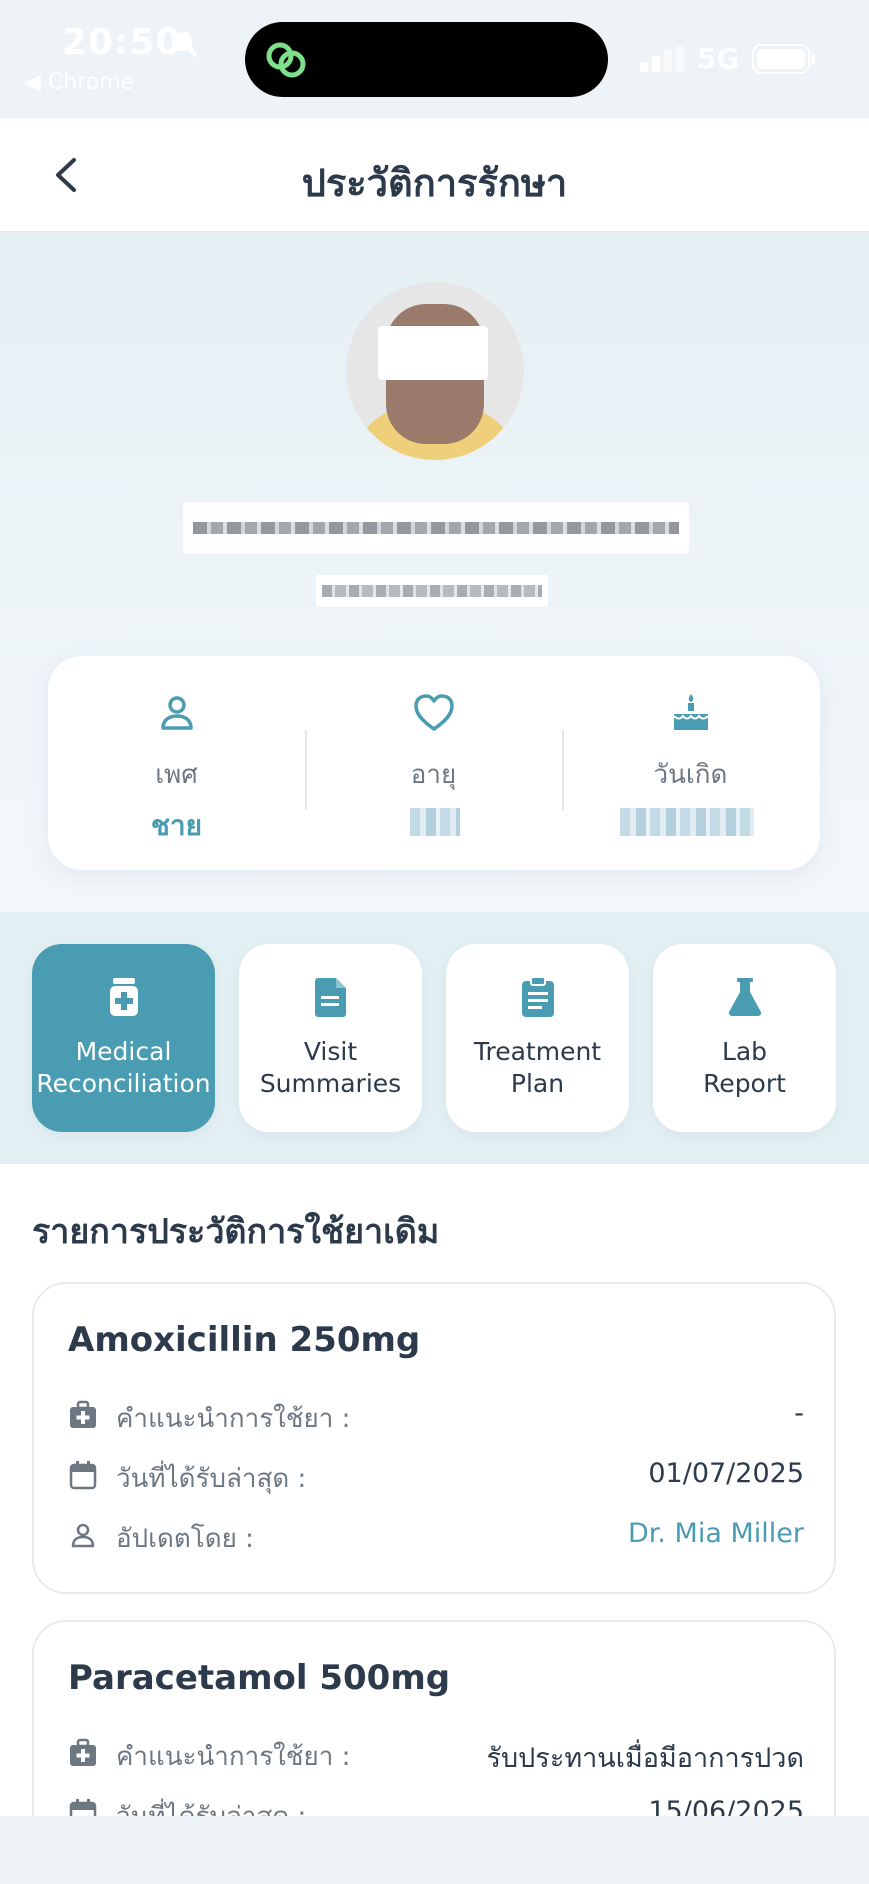 This screenshot has height=1884, width=869. I want to click on date-row: วันที่ได้รับล่าสุด : 15/06/2025, so click(436, 1805).